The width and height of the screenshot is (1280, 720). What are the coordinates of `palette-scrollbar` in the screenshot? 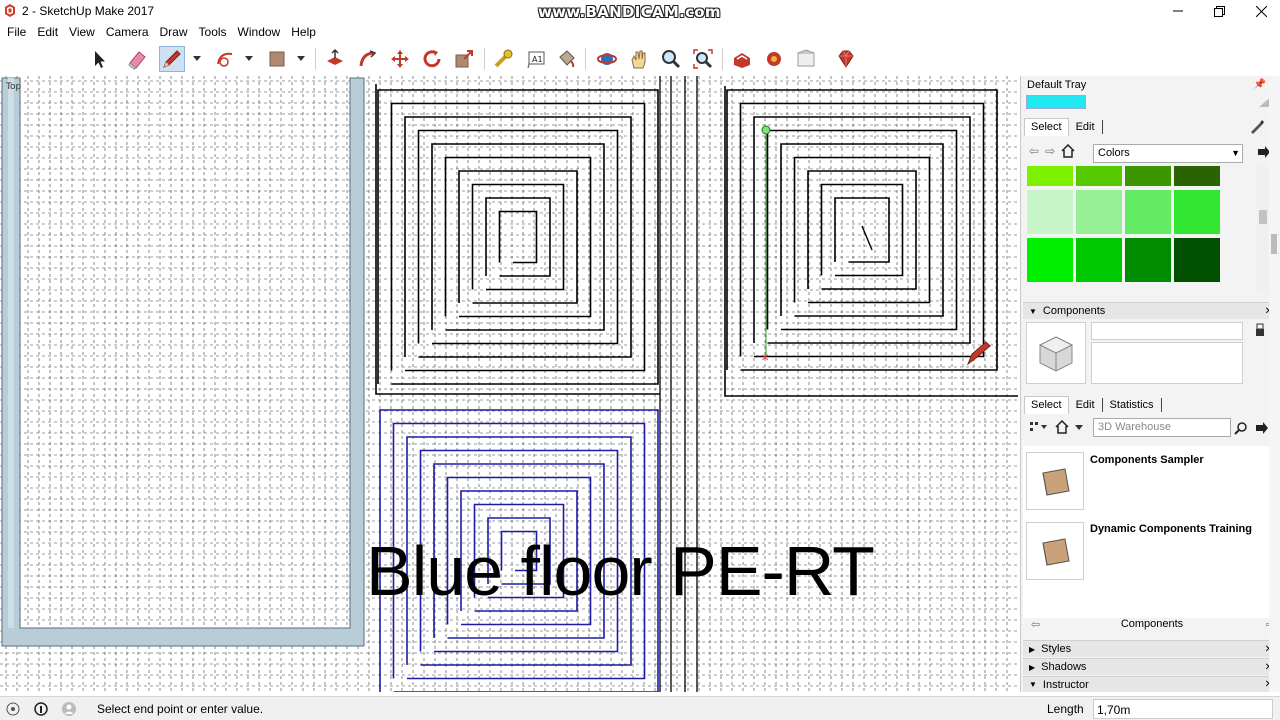 It's located at (1263, 230).